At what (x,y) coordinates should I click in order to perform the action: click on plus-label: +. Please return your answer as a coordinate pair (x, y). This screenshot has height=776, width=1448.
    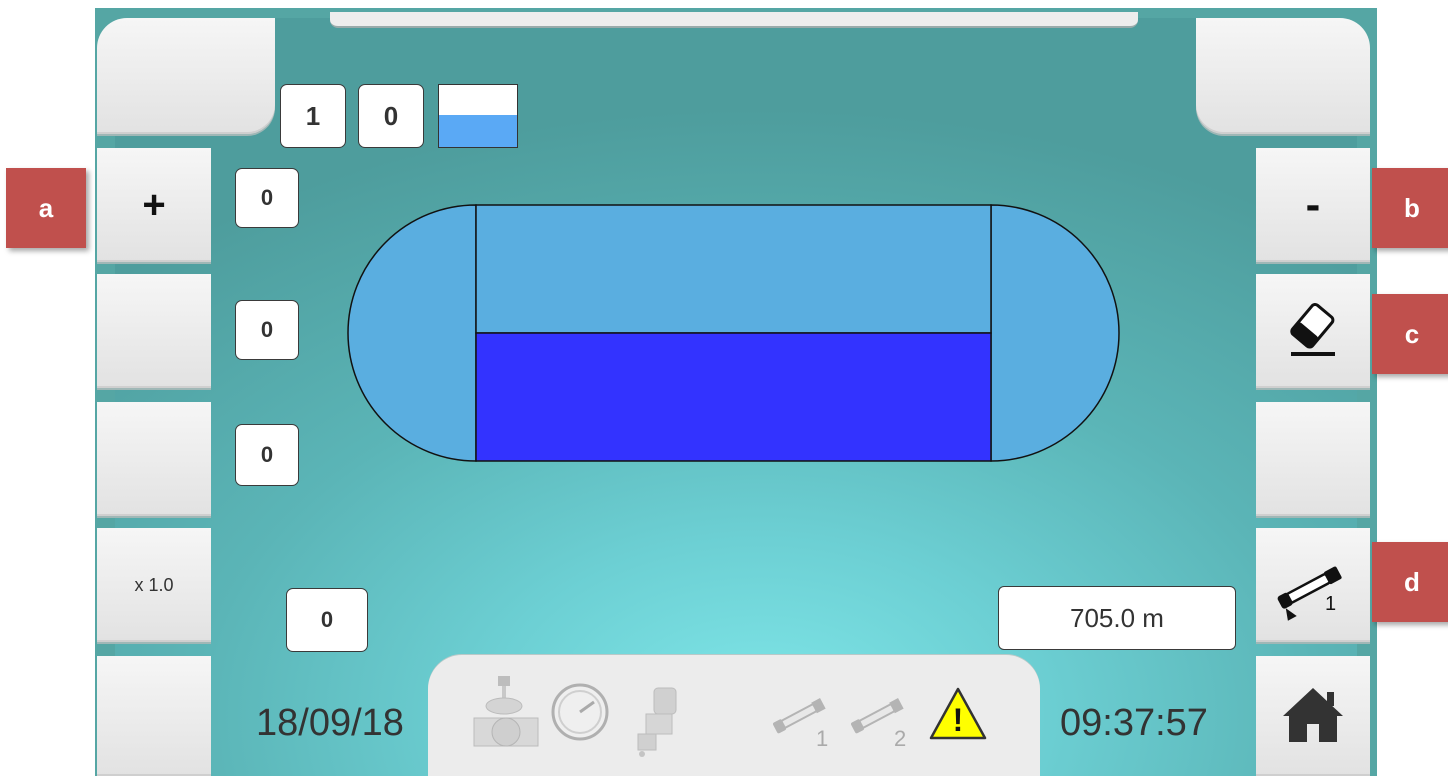
    Looking at the image, I should click on (154, 204).